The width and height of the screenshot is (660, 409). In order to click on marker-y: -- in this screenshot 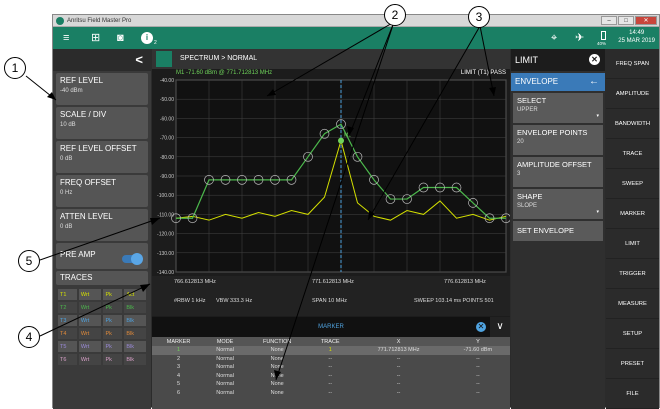, I will do `click(478, 392)`.